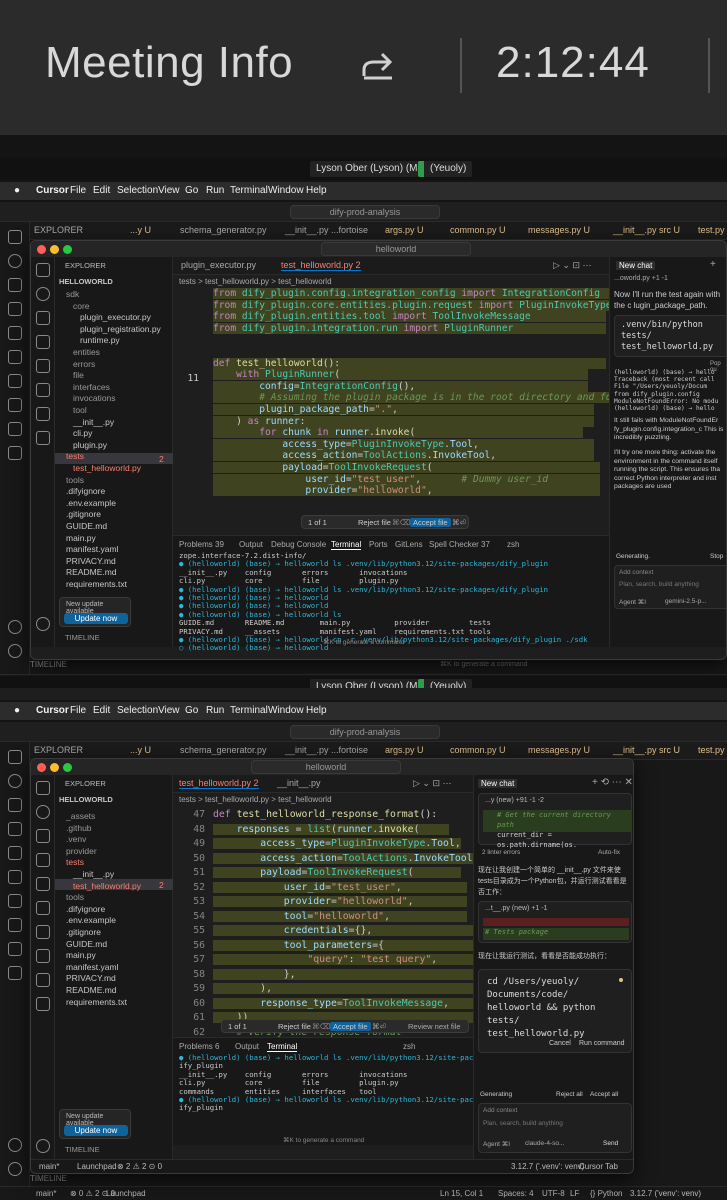 The height and width of the screenshot is (1200, 727). What do you see at coordinates (81, 538) in the screenshot?
I see `file-tree-item: main.py` at bounding box center [81, 538].